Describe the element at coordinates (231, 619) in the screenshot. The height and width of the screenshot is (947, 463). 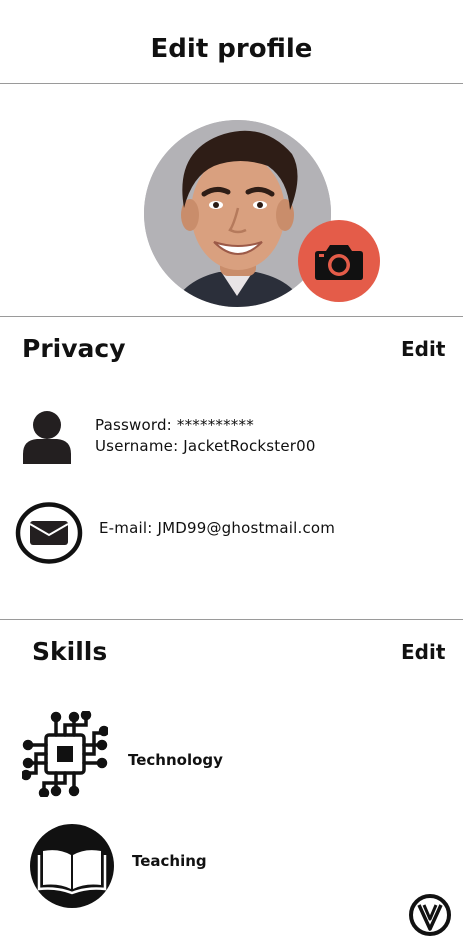
I see `skills-divider` at that location.